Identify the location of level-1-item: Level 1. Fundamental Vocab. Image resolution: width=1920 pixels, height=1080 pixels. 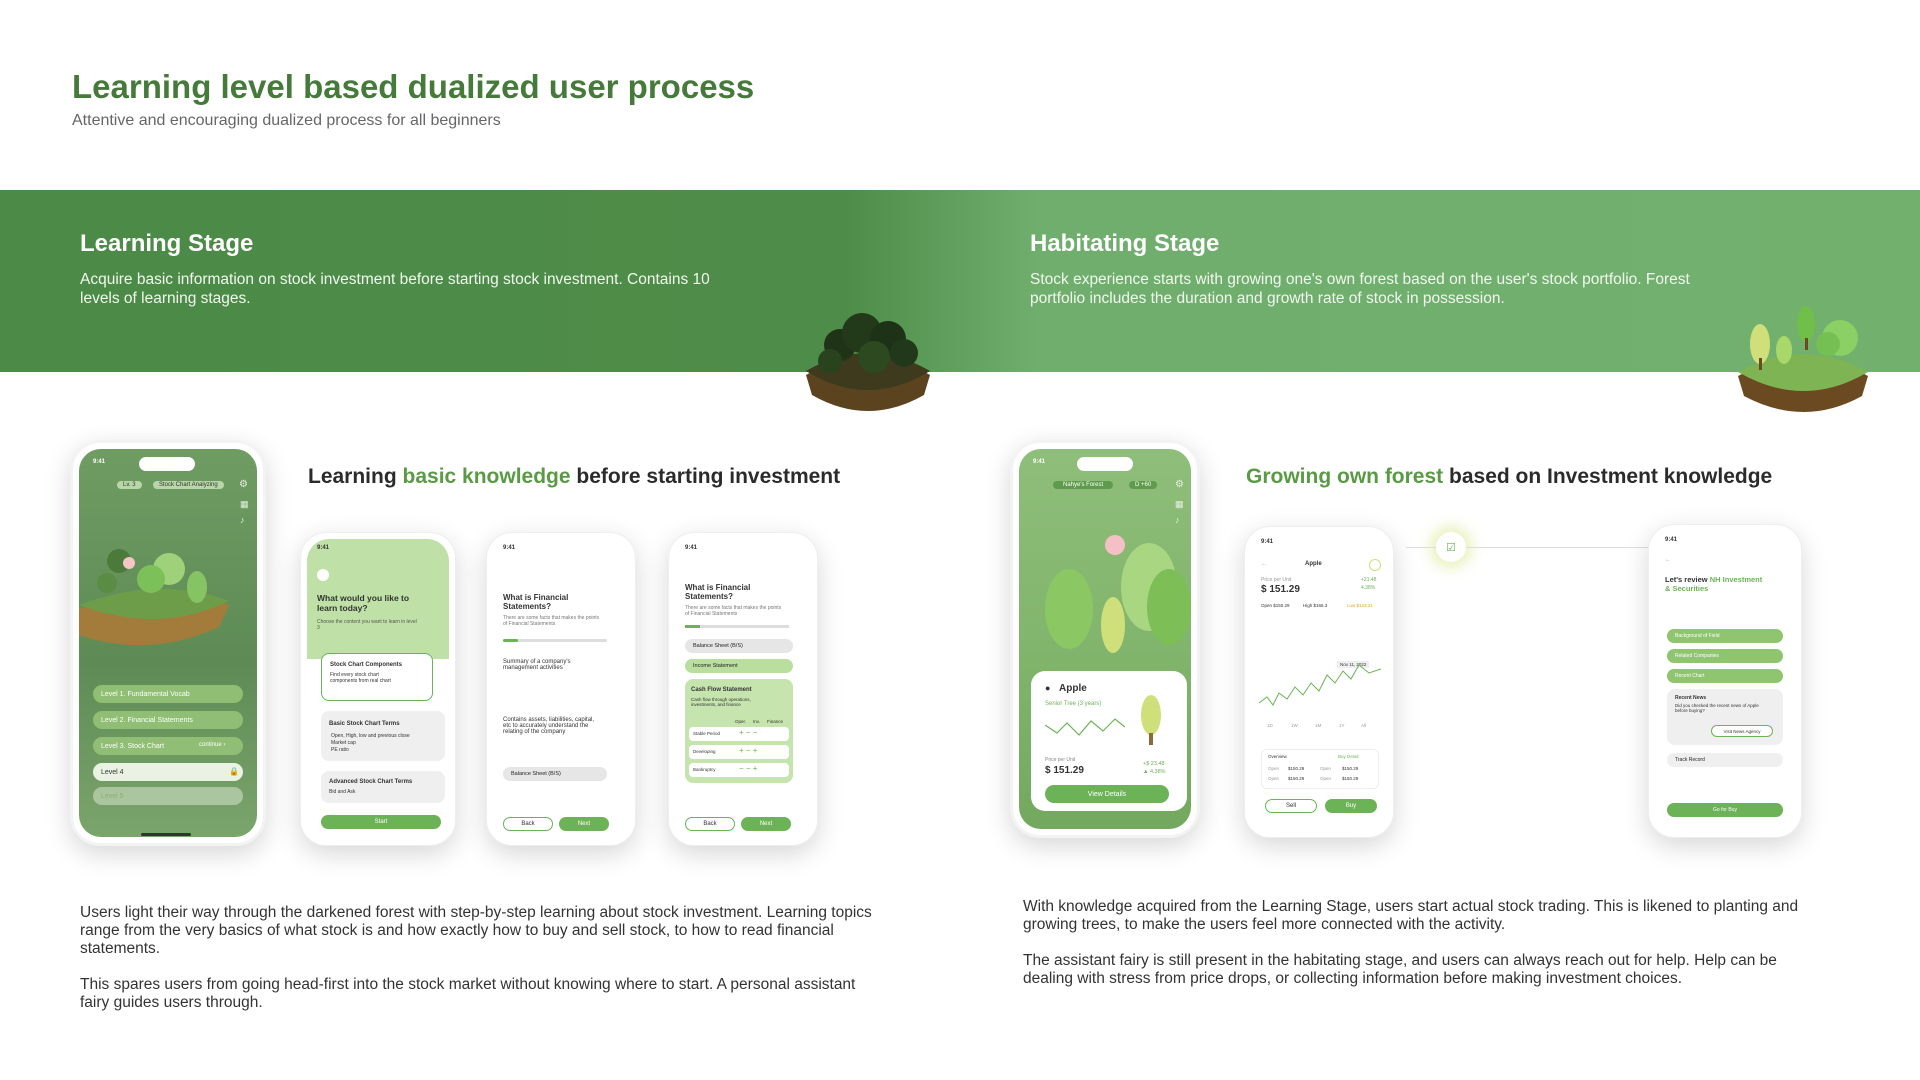
(168, 694).